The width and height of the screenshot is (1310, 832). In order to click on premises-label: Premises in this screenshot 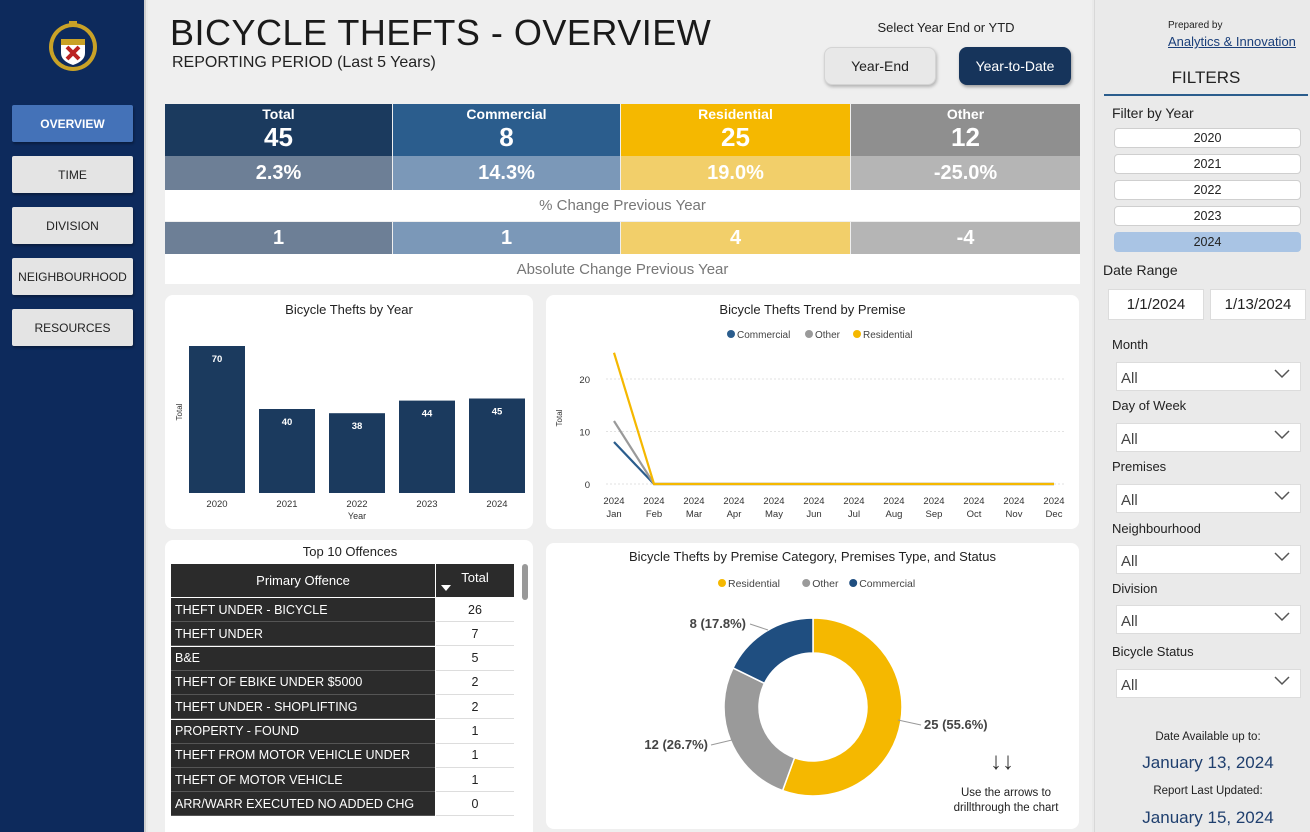, I will do `click(1139, 466)`.